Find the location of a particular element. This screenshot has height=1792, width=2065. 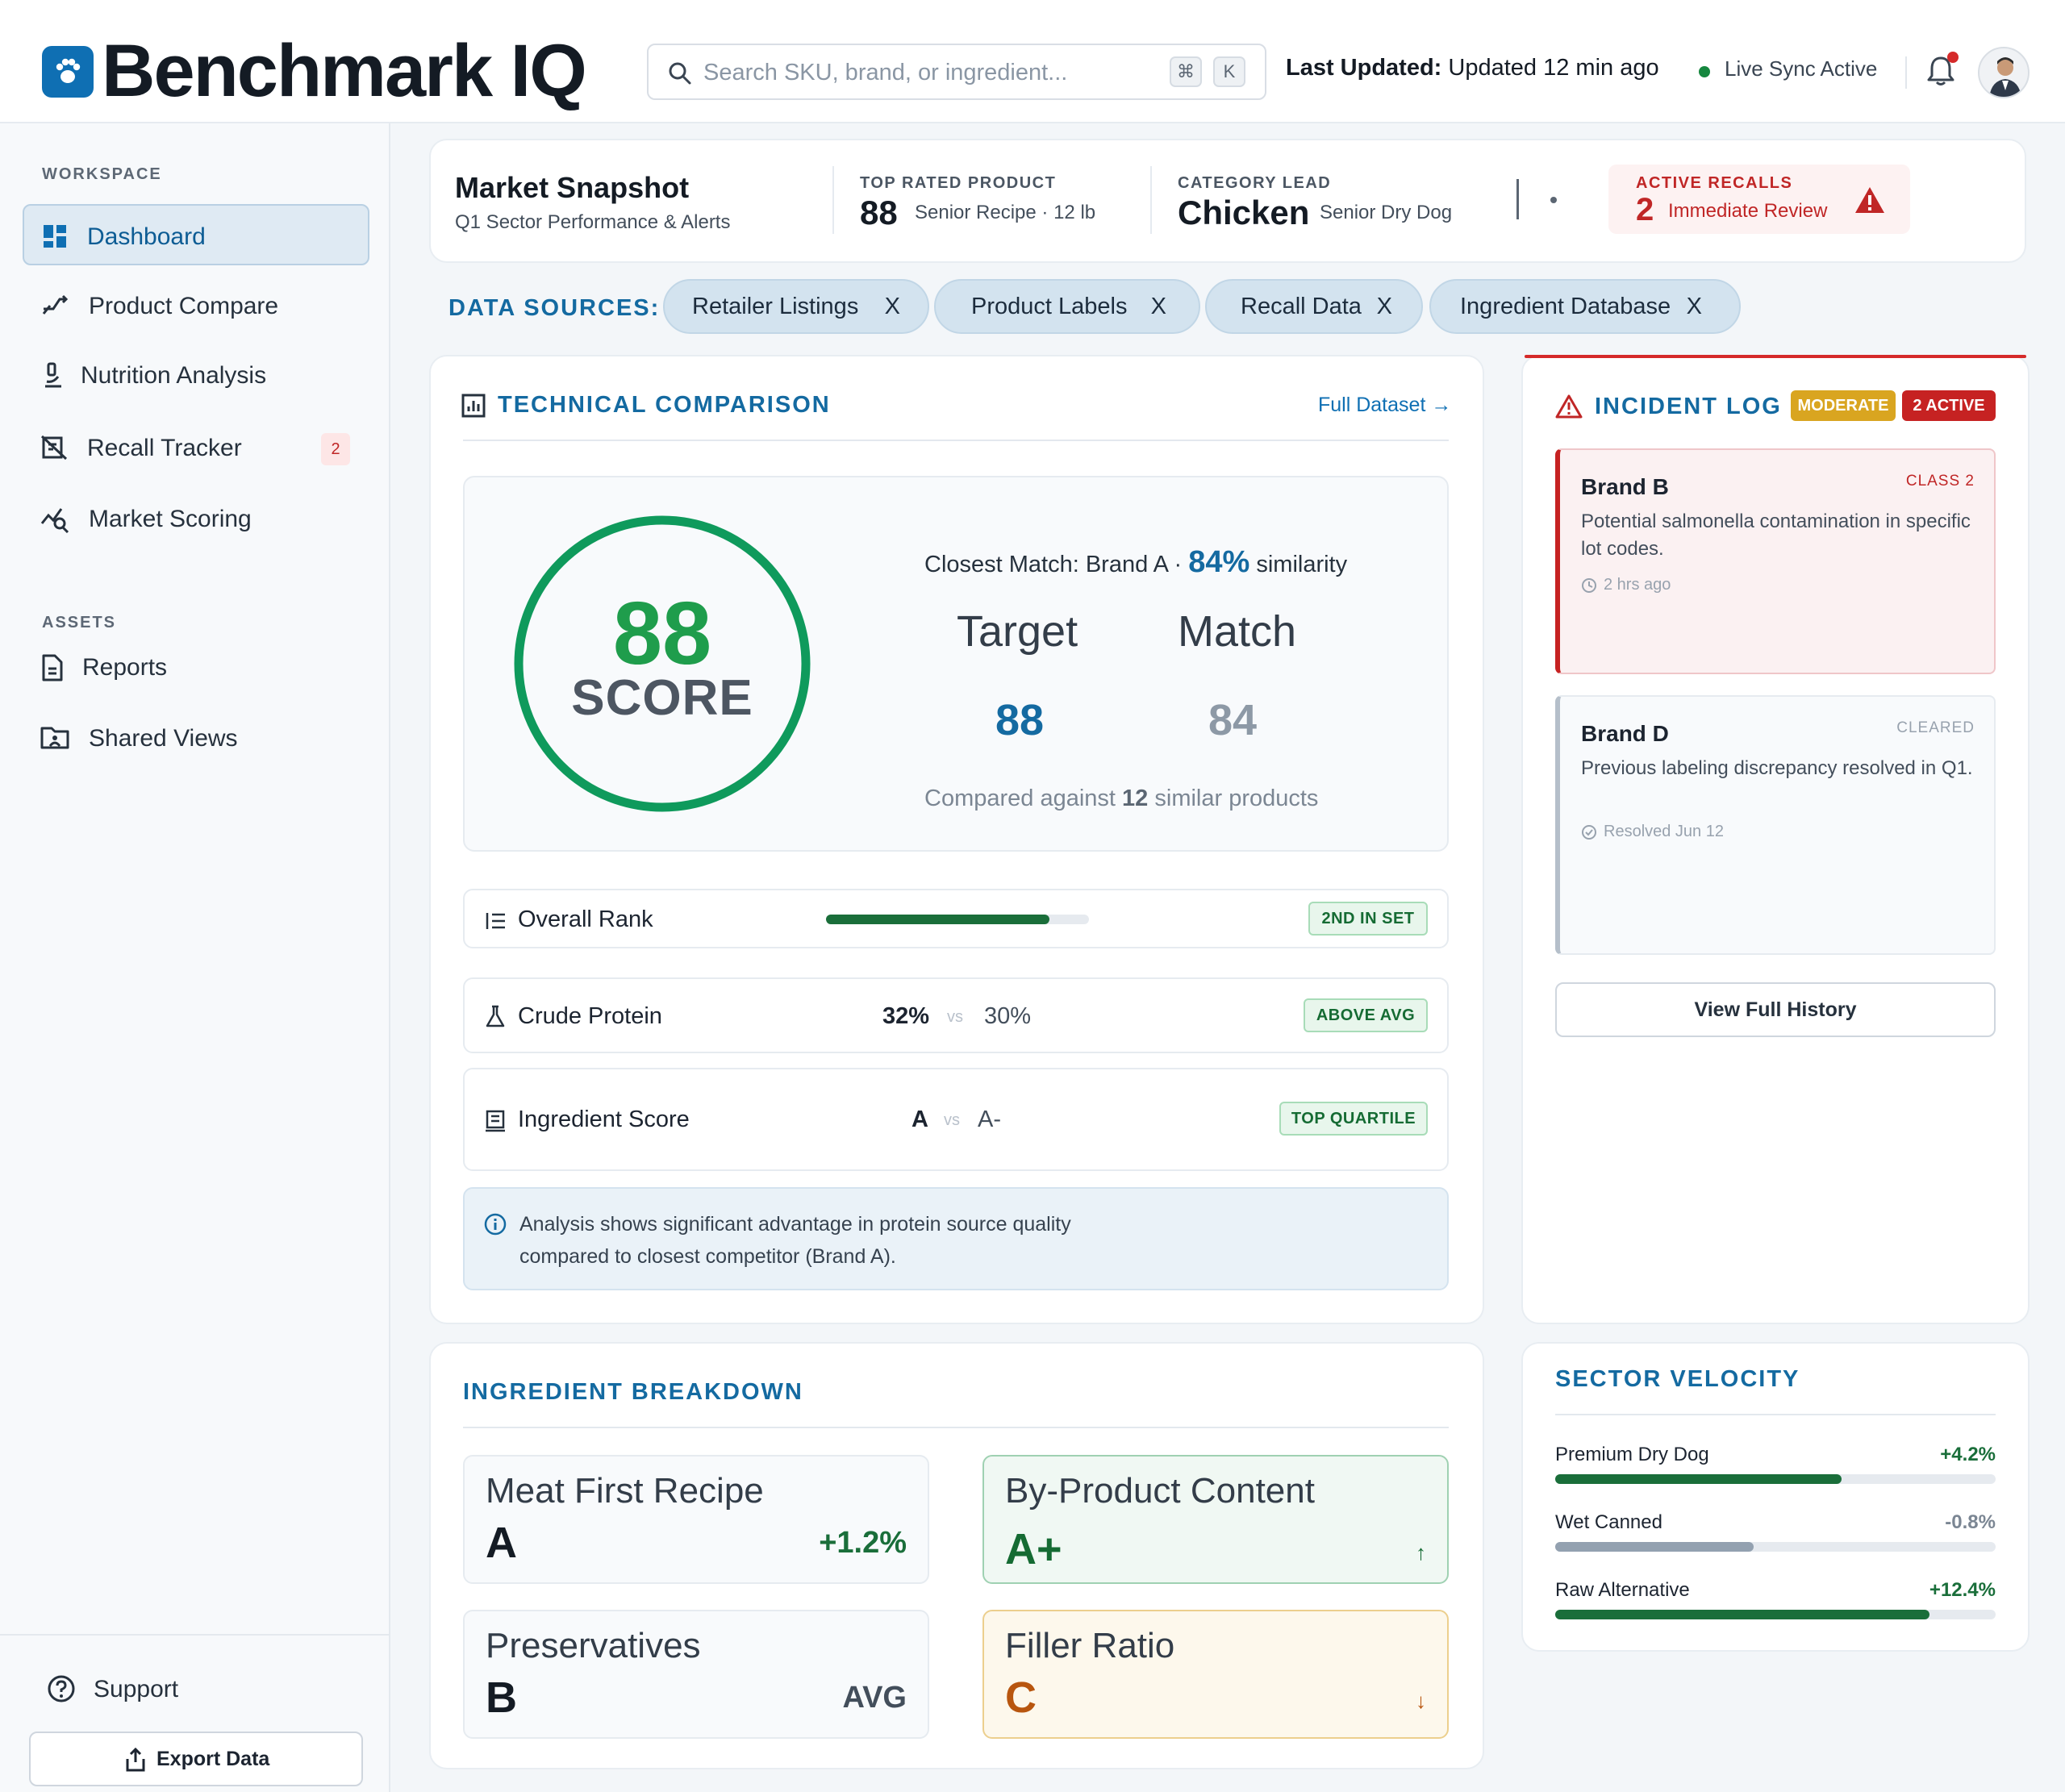

protein-target: 32% is located at coordinates (906, 1016).